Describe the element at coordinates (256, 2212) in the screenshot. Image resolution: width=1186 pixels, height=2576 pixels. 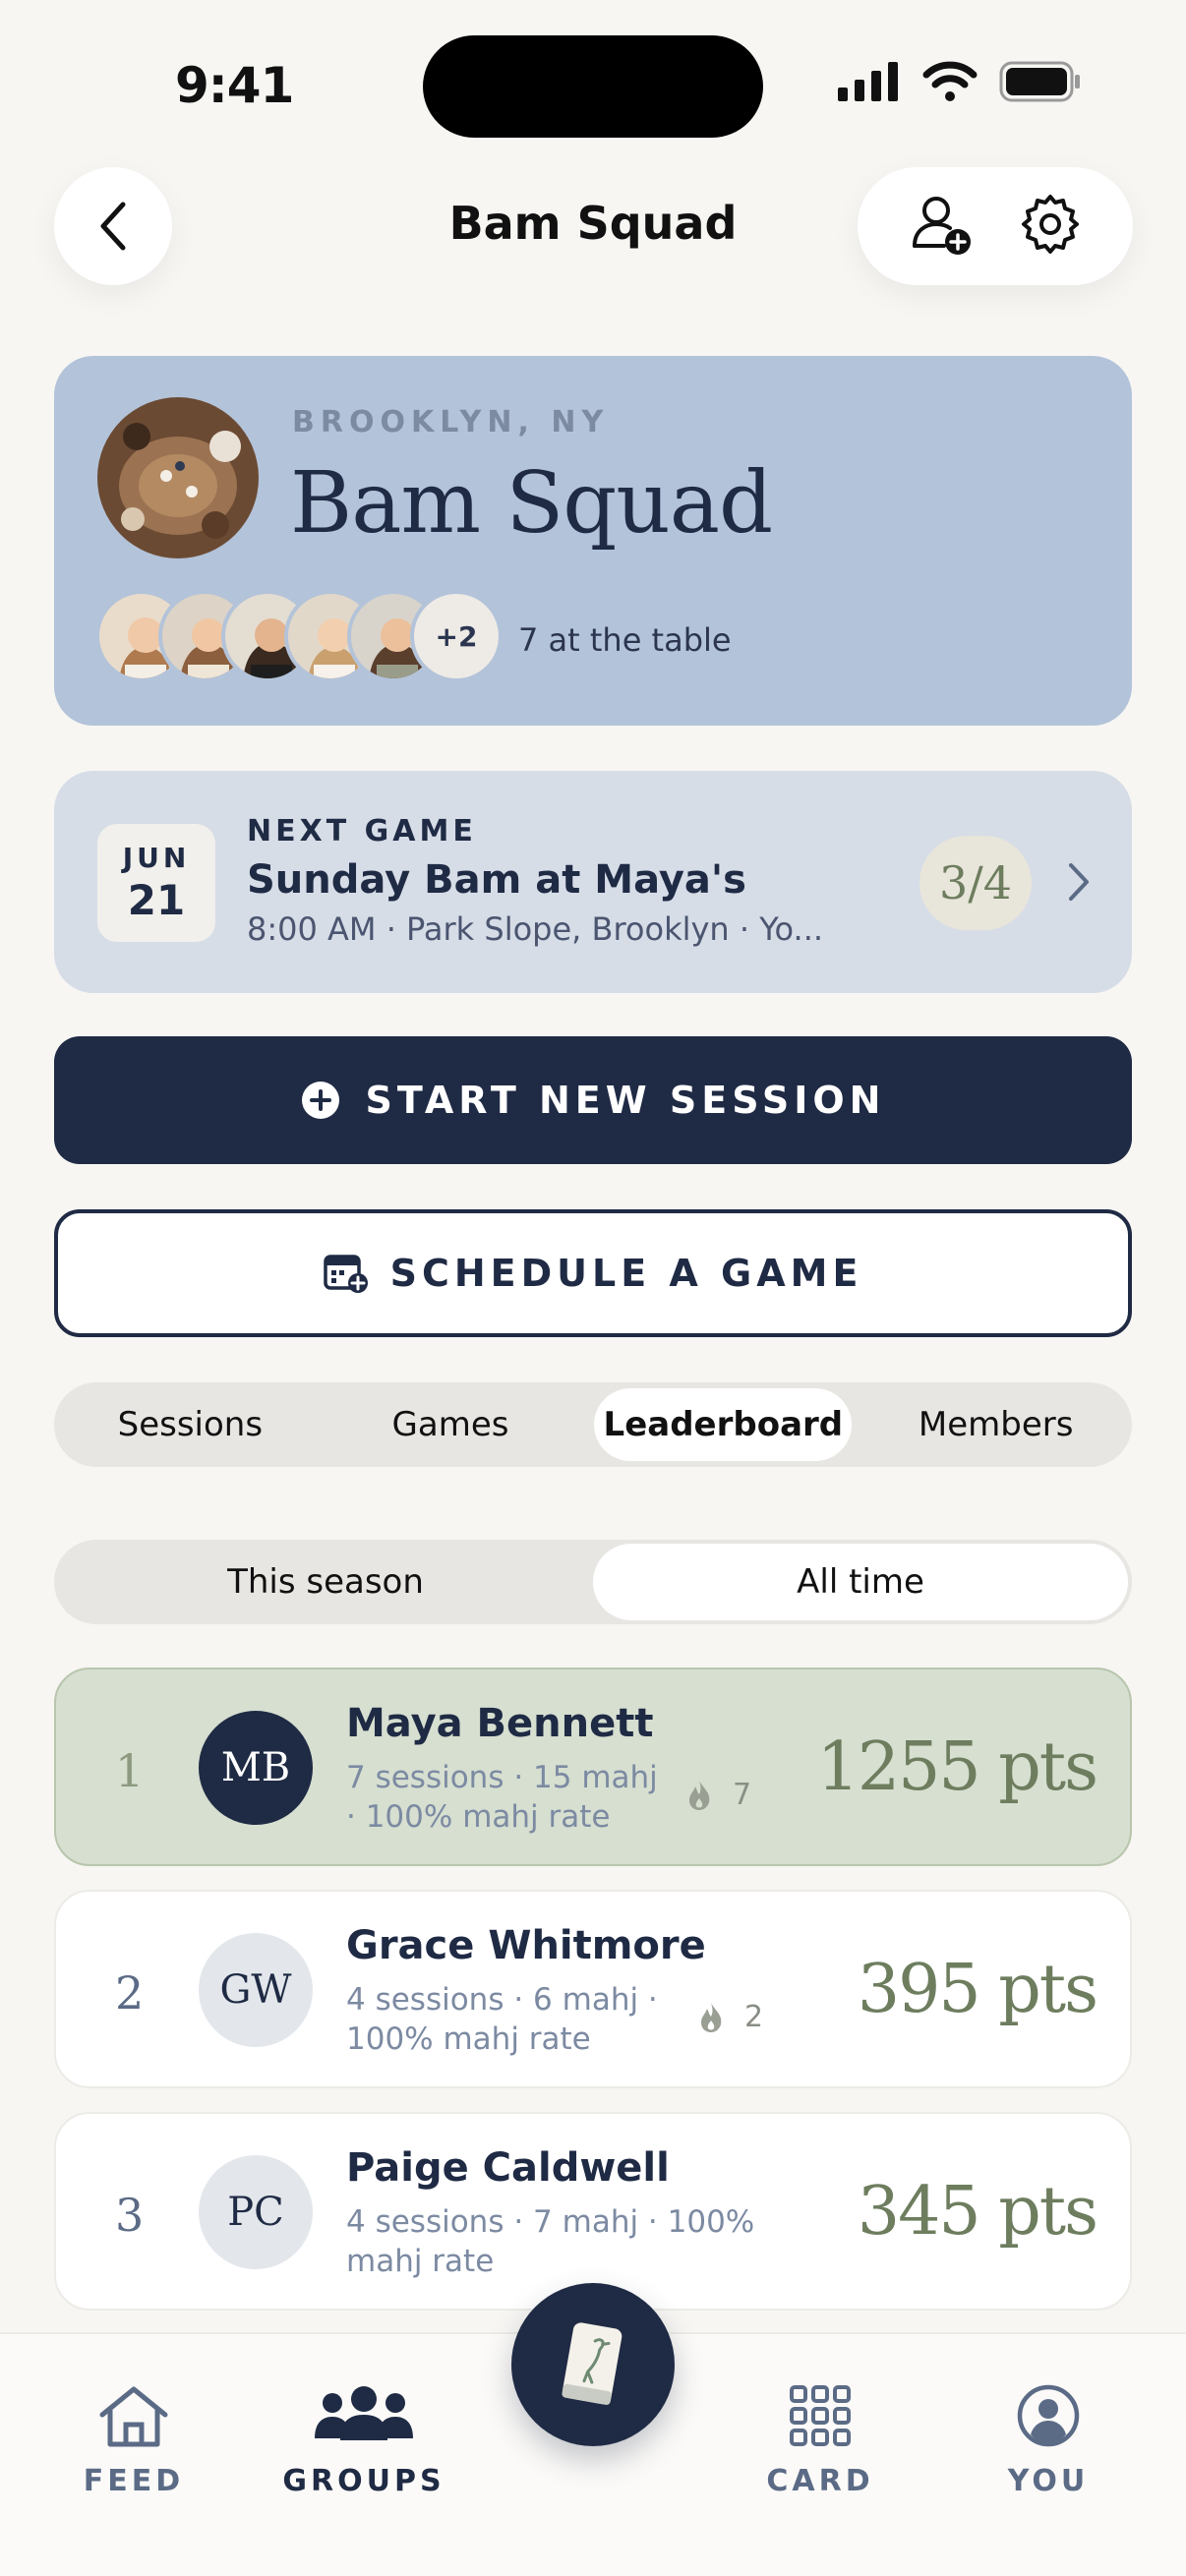
I see `avatar: PC` at that location.